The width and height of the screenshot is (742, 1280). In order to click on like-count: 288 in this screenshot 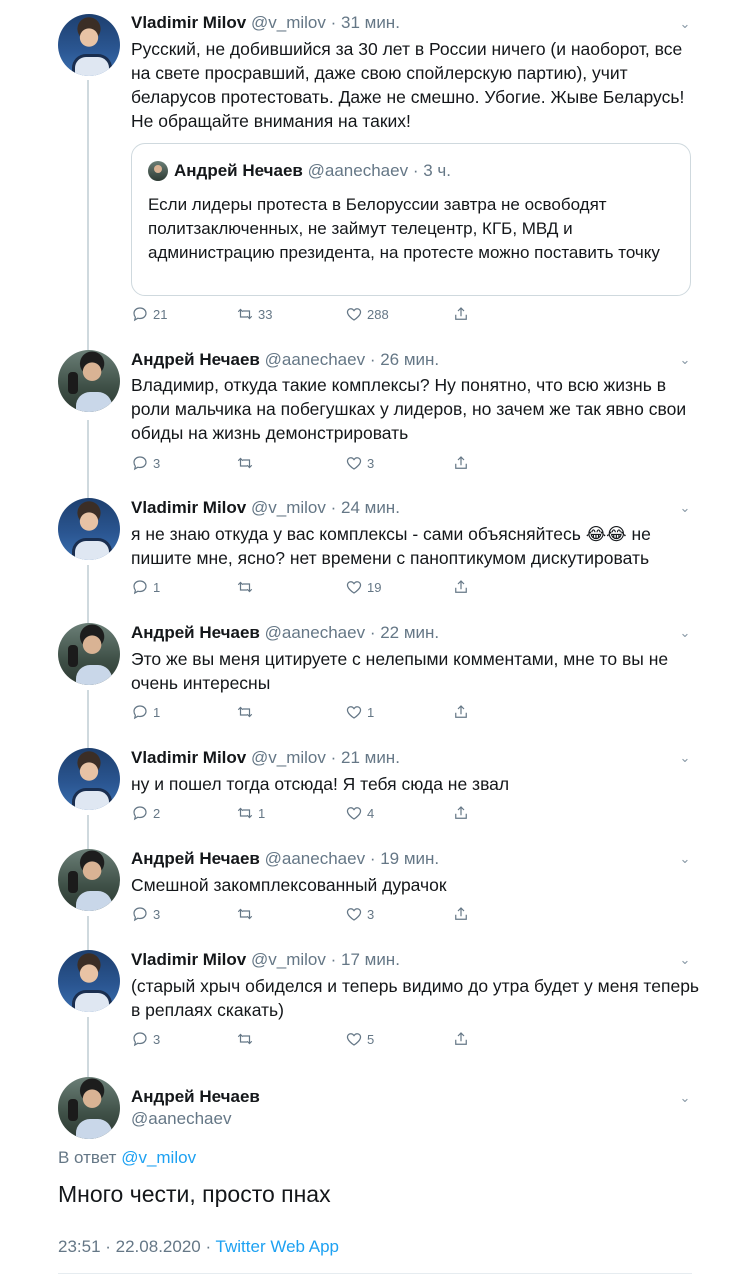, I will do `click(378, 314)`.